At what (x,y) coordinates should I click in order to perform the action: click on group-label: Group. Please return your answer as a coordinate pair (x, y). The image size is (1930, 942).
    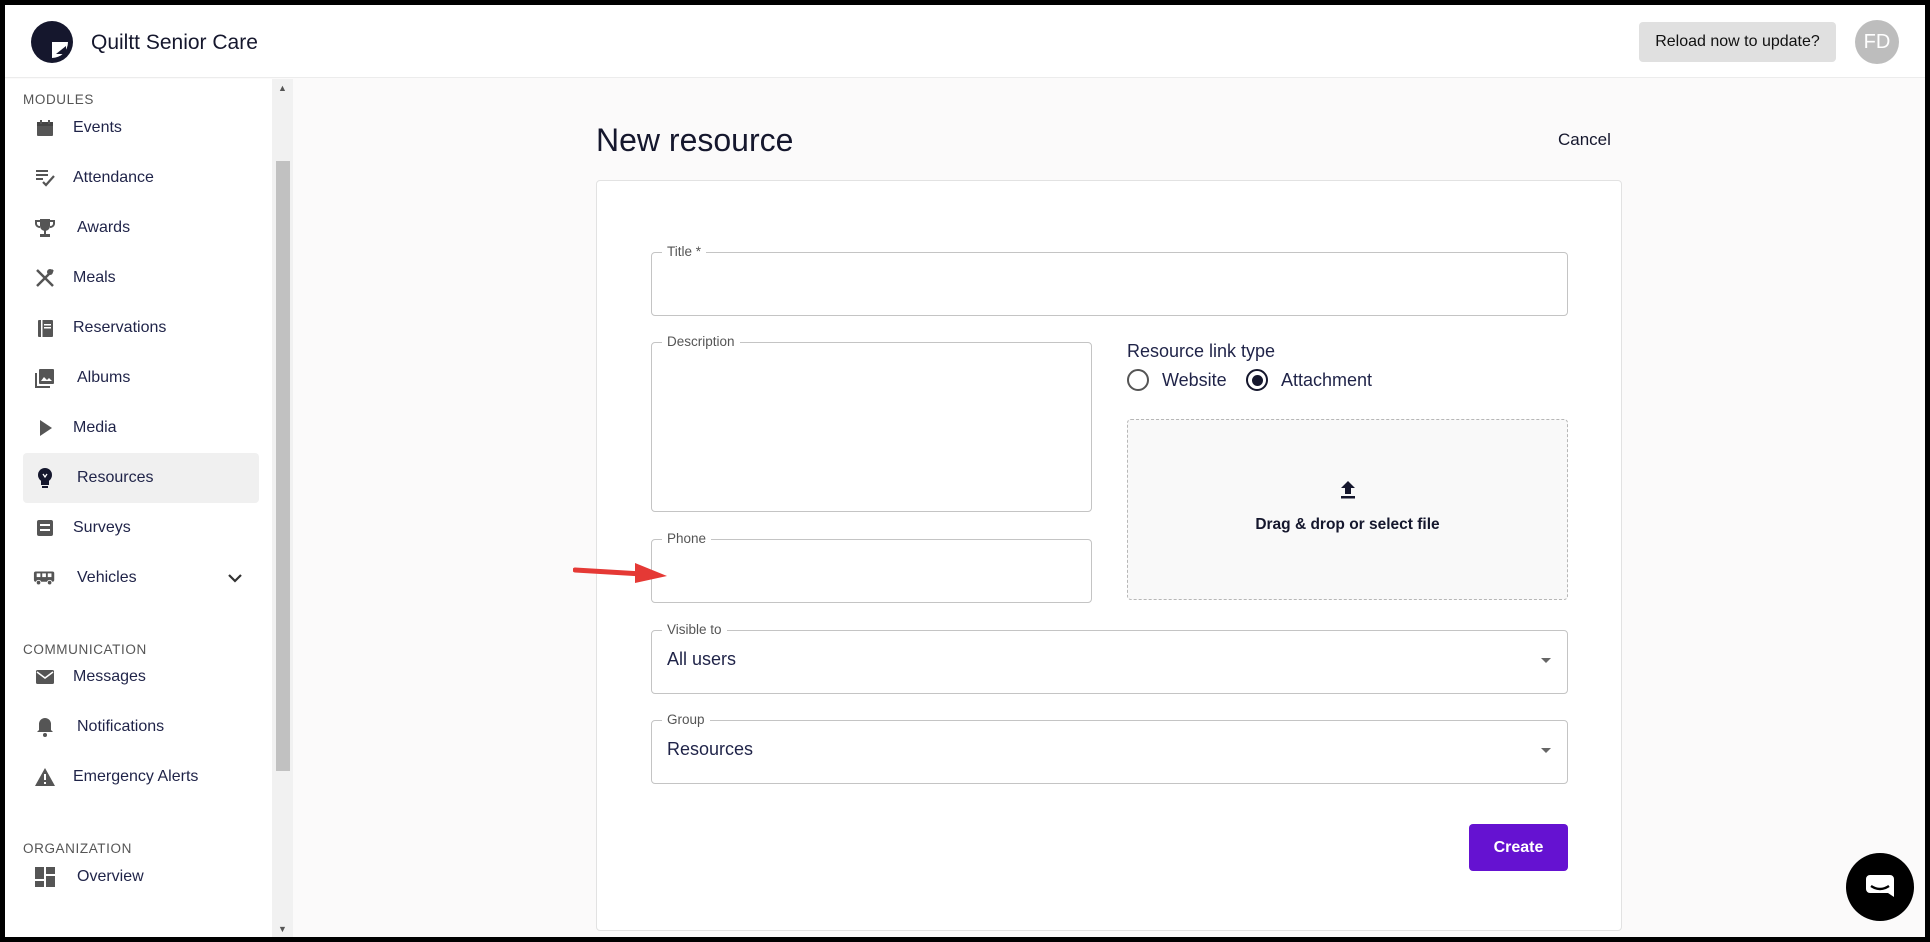
    Looking at the image, I should click on (686, 719).